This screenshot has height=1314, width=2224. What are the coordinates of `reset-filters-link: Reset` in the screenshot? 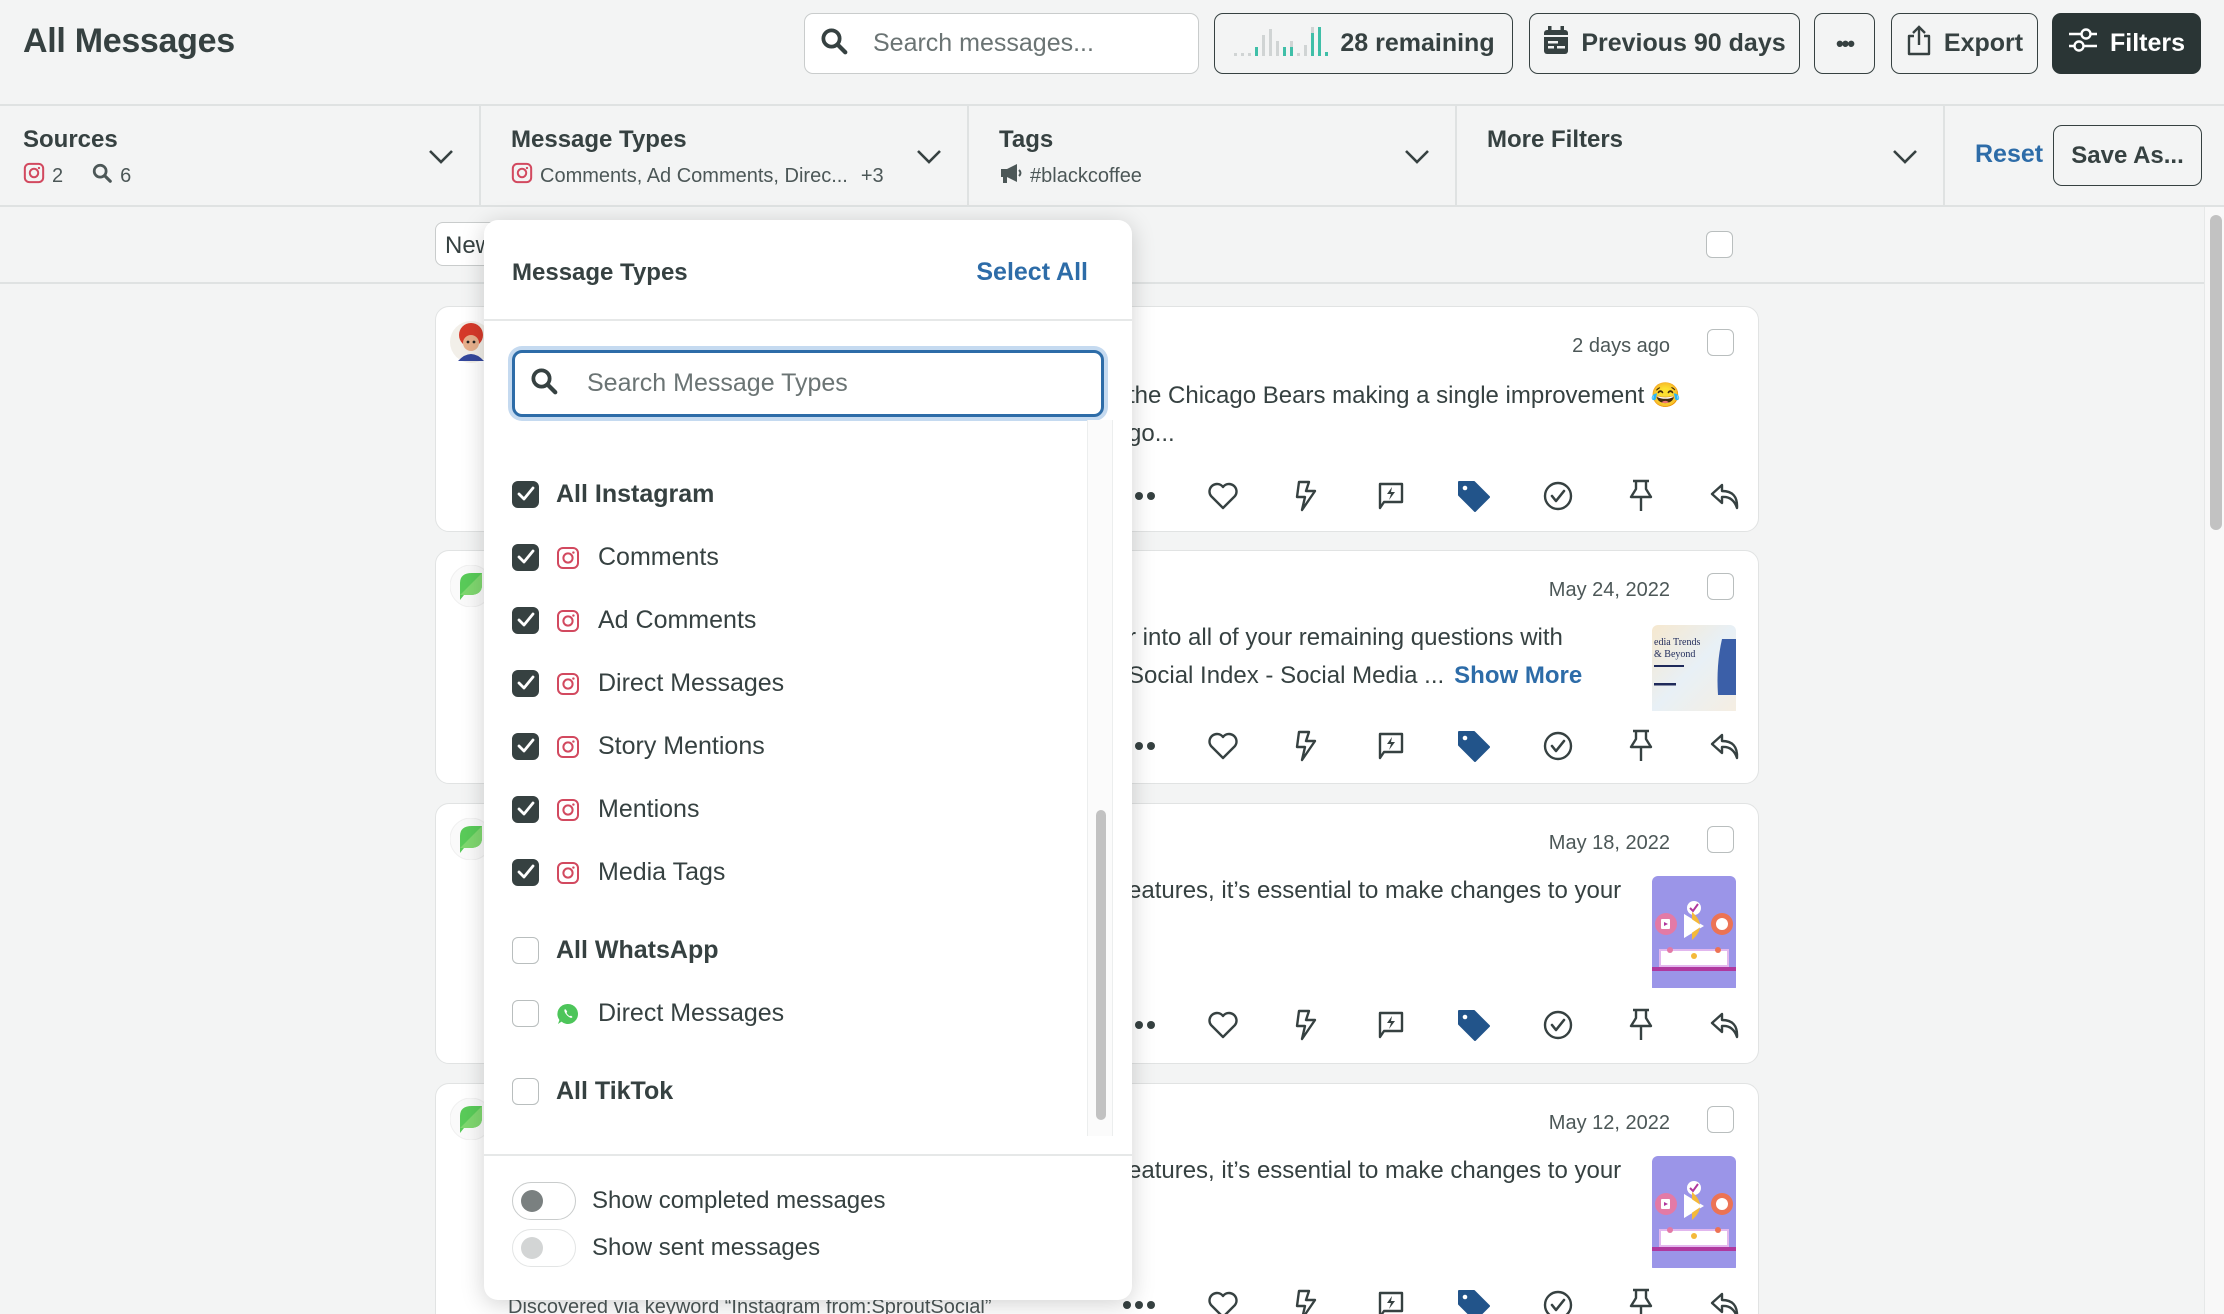 It's located at (2009, 154).